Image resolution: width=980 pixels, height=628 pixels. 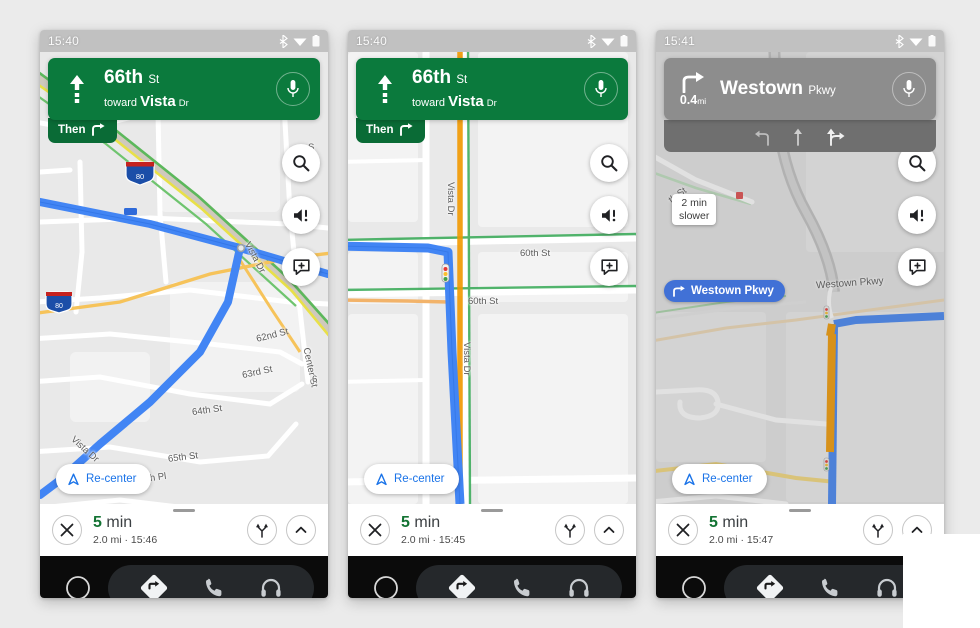 I want to click on eta-info: 5 min 2.0 mi · 15:47, so click(x=781, y=530).